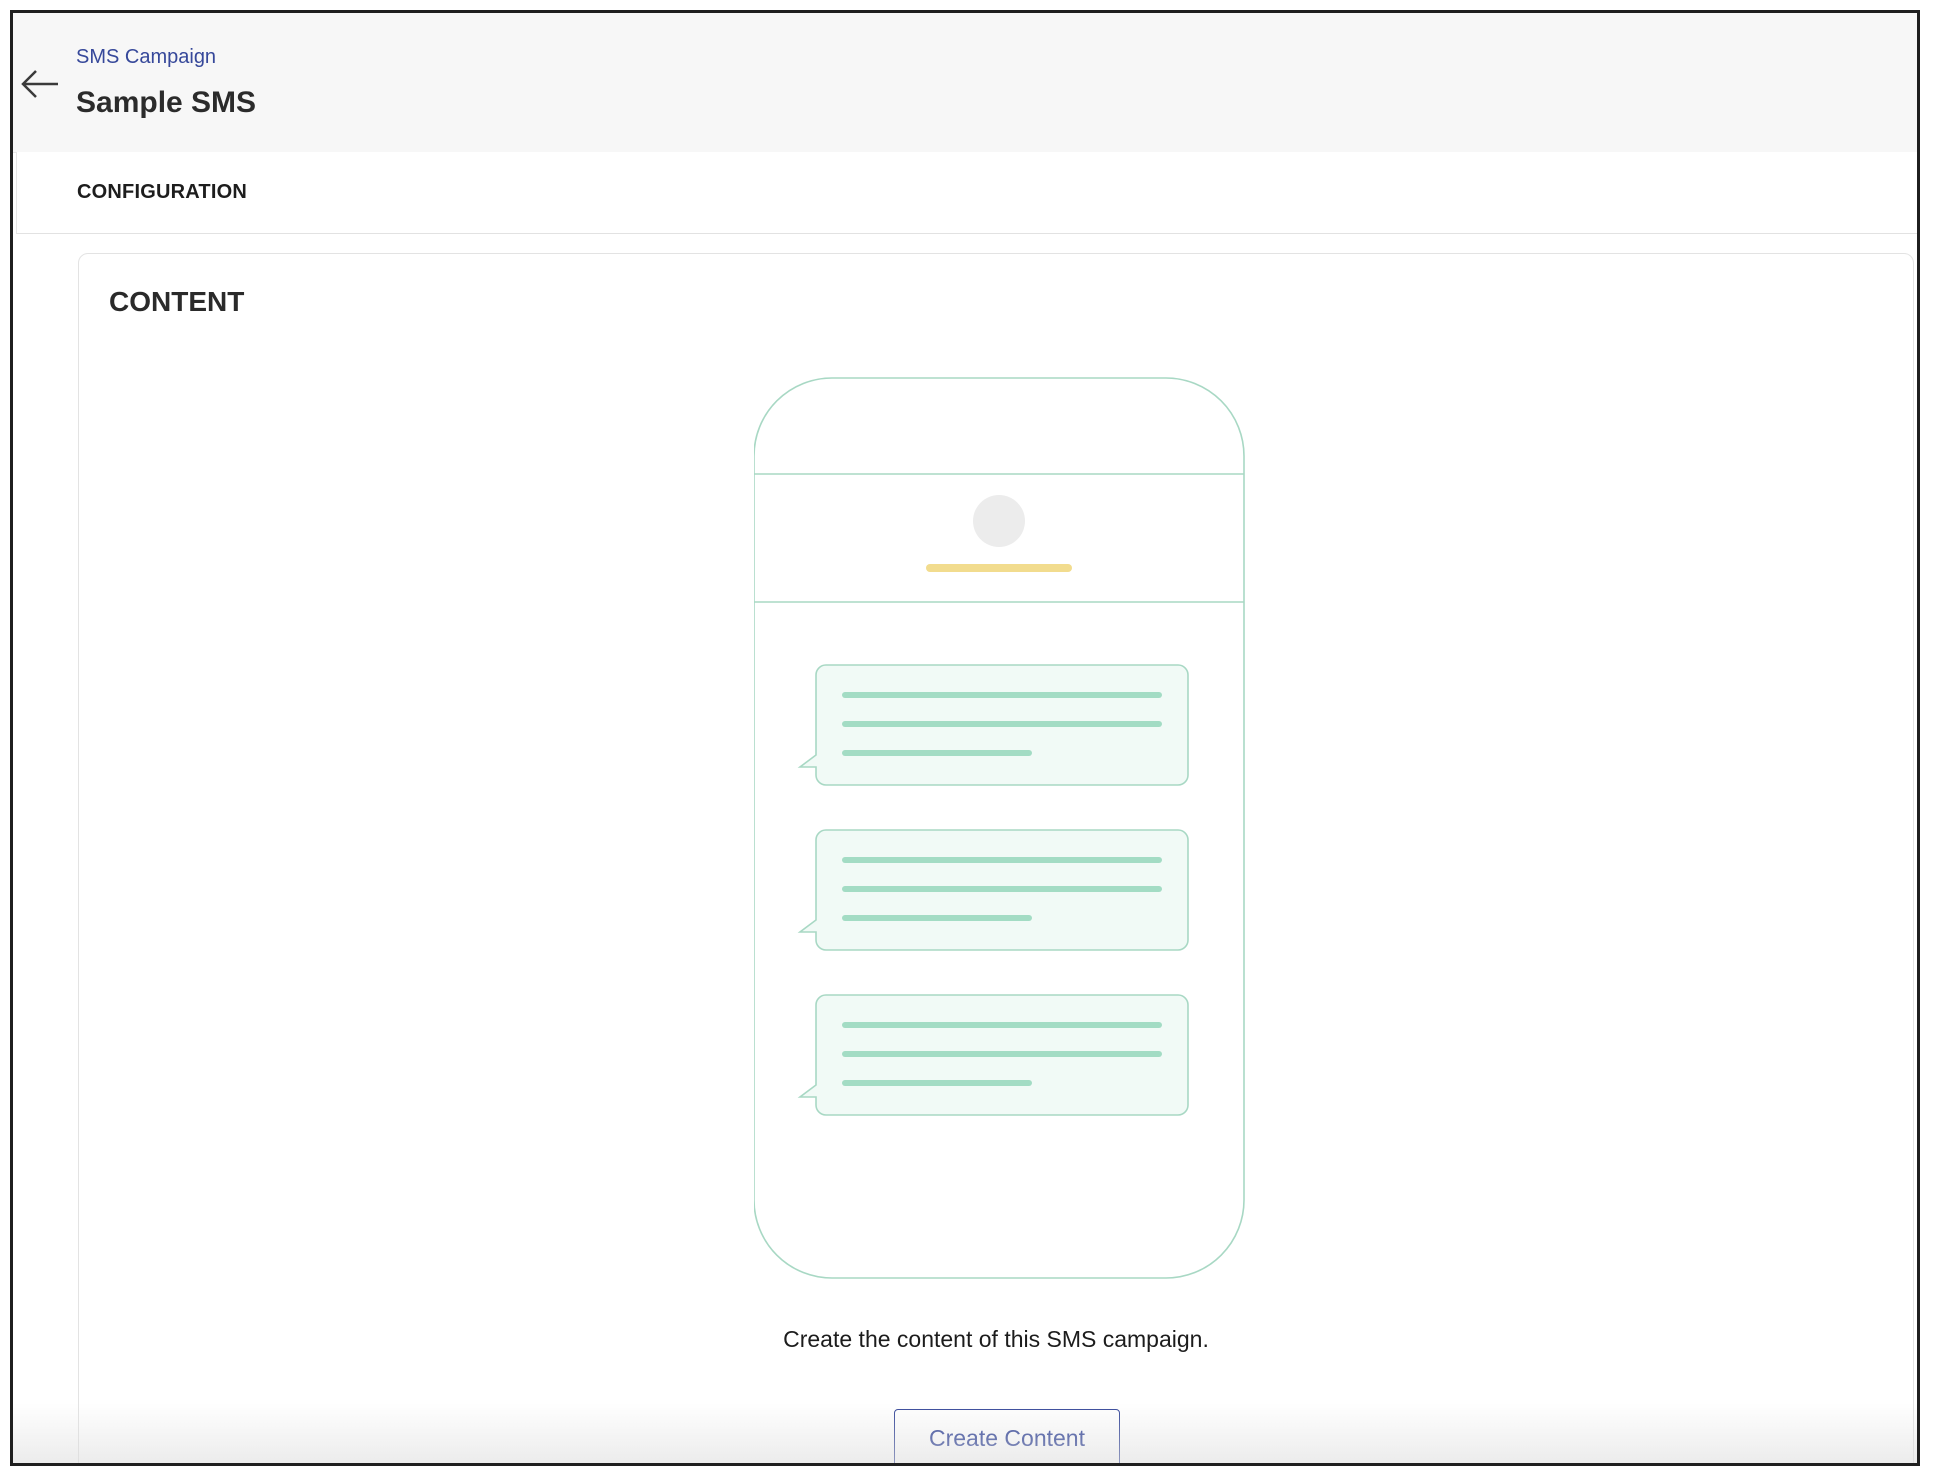 The height and width of the screenshot is (1480, 1934). I want to click on arrow-left-icon, so click(39, 84).